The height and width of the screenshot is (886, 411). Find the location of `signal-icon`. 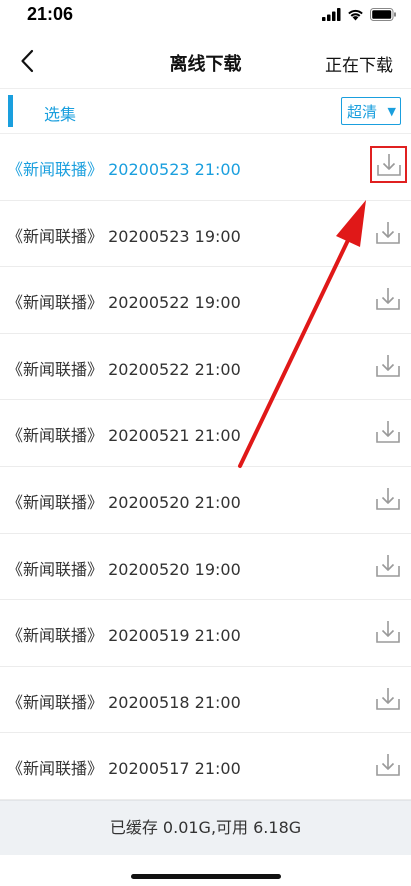

signal-icon is located at coordinates (331, 14).